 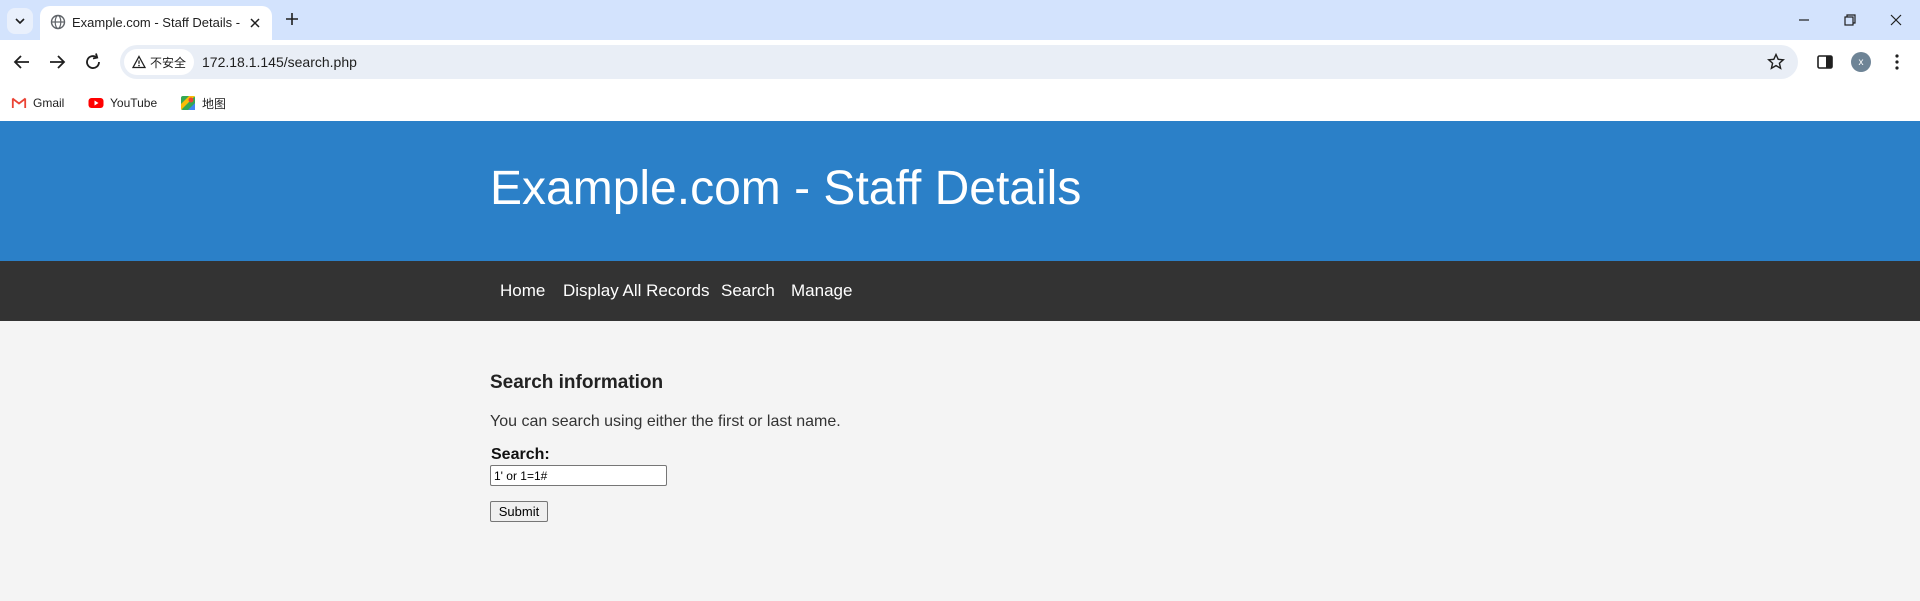 I want to click on bookmark-label: YouTube, so click(x=134, y=103).